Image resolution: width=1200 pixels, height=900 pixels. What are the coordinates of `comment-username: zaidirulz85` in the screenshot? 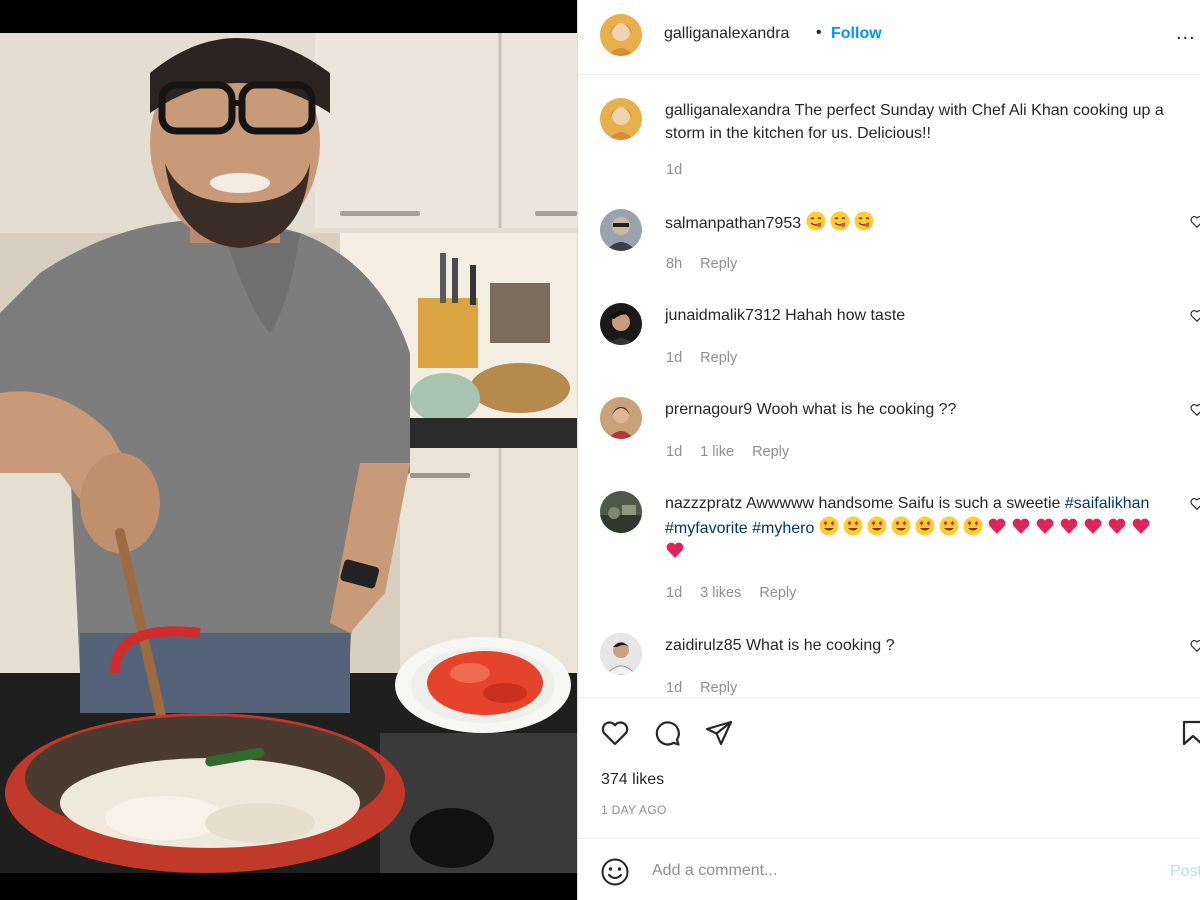 It's located at (703, 645).